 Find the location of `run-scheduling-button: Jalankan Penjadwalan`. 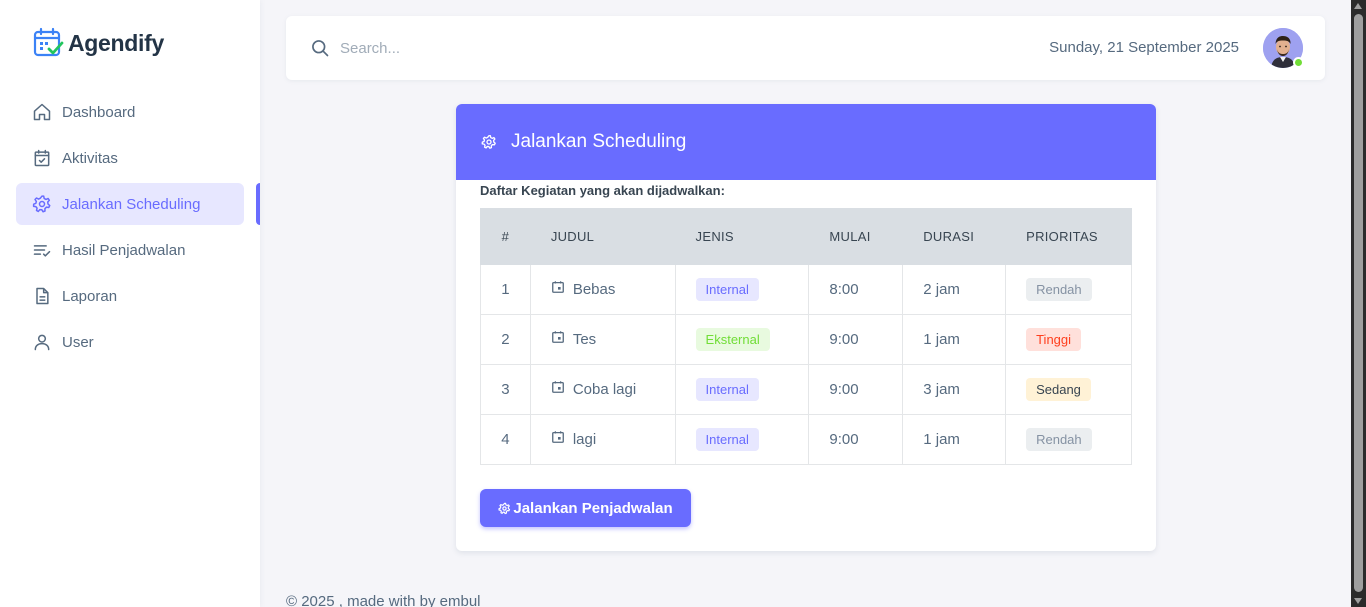

run-scheduling-button: Jalankan Penjadwalan is located at coordinates (585, 508).